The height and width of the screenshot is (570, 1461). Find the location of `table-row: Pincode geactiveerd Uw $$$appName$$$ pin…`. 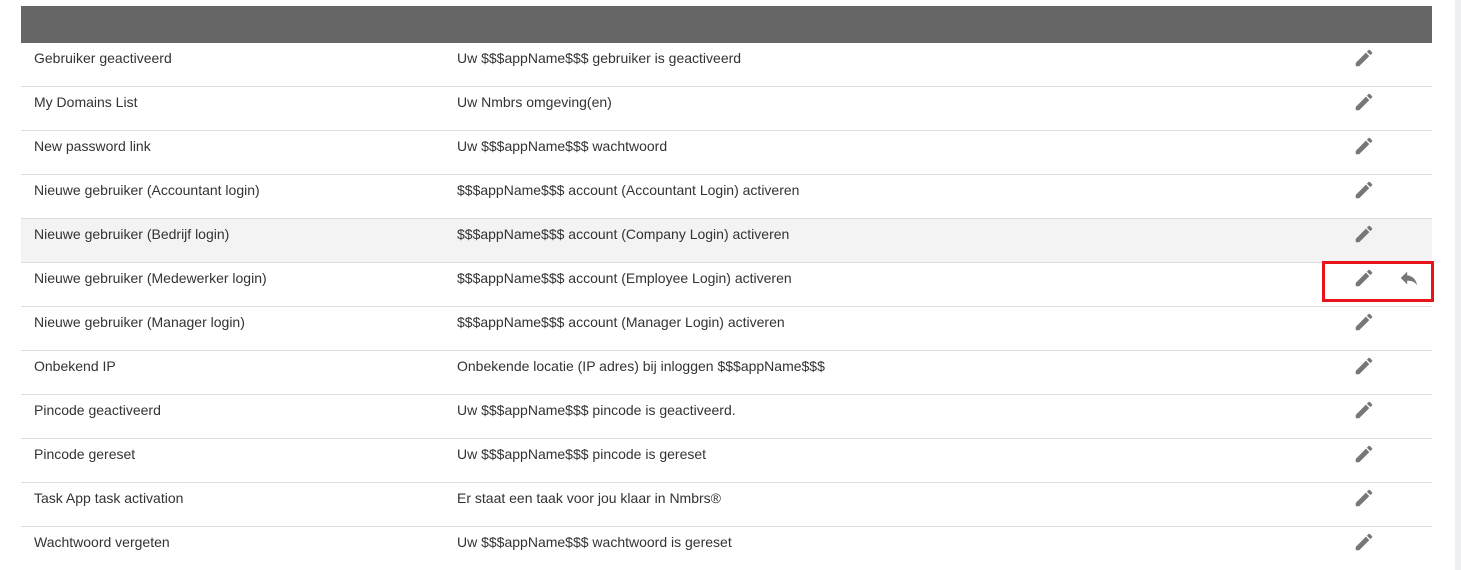

table-row: Pincode geactiveerd Uw $$$appName$$$ pin… is located at coordinates (726, 417).